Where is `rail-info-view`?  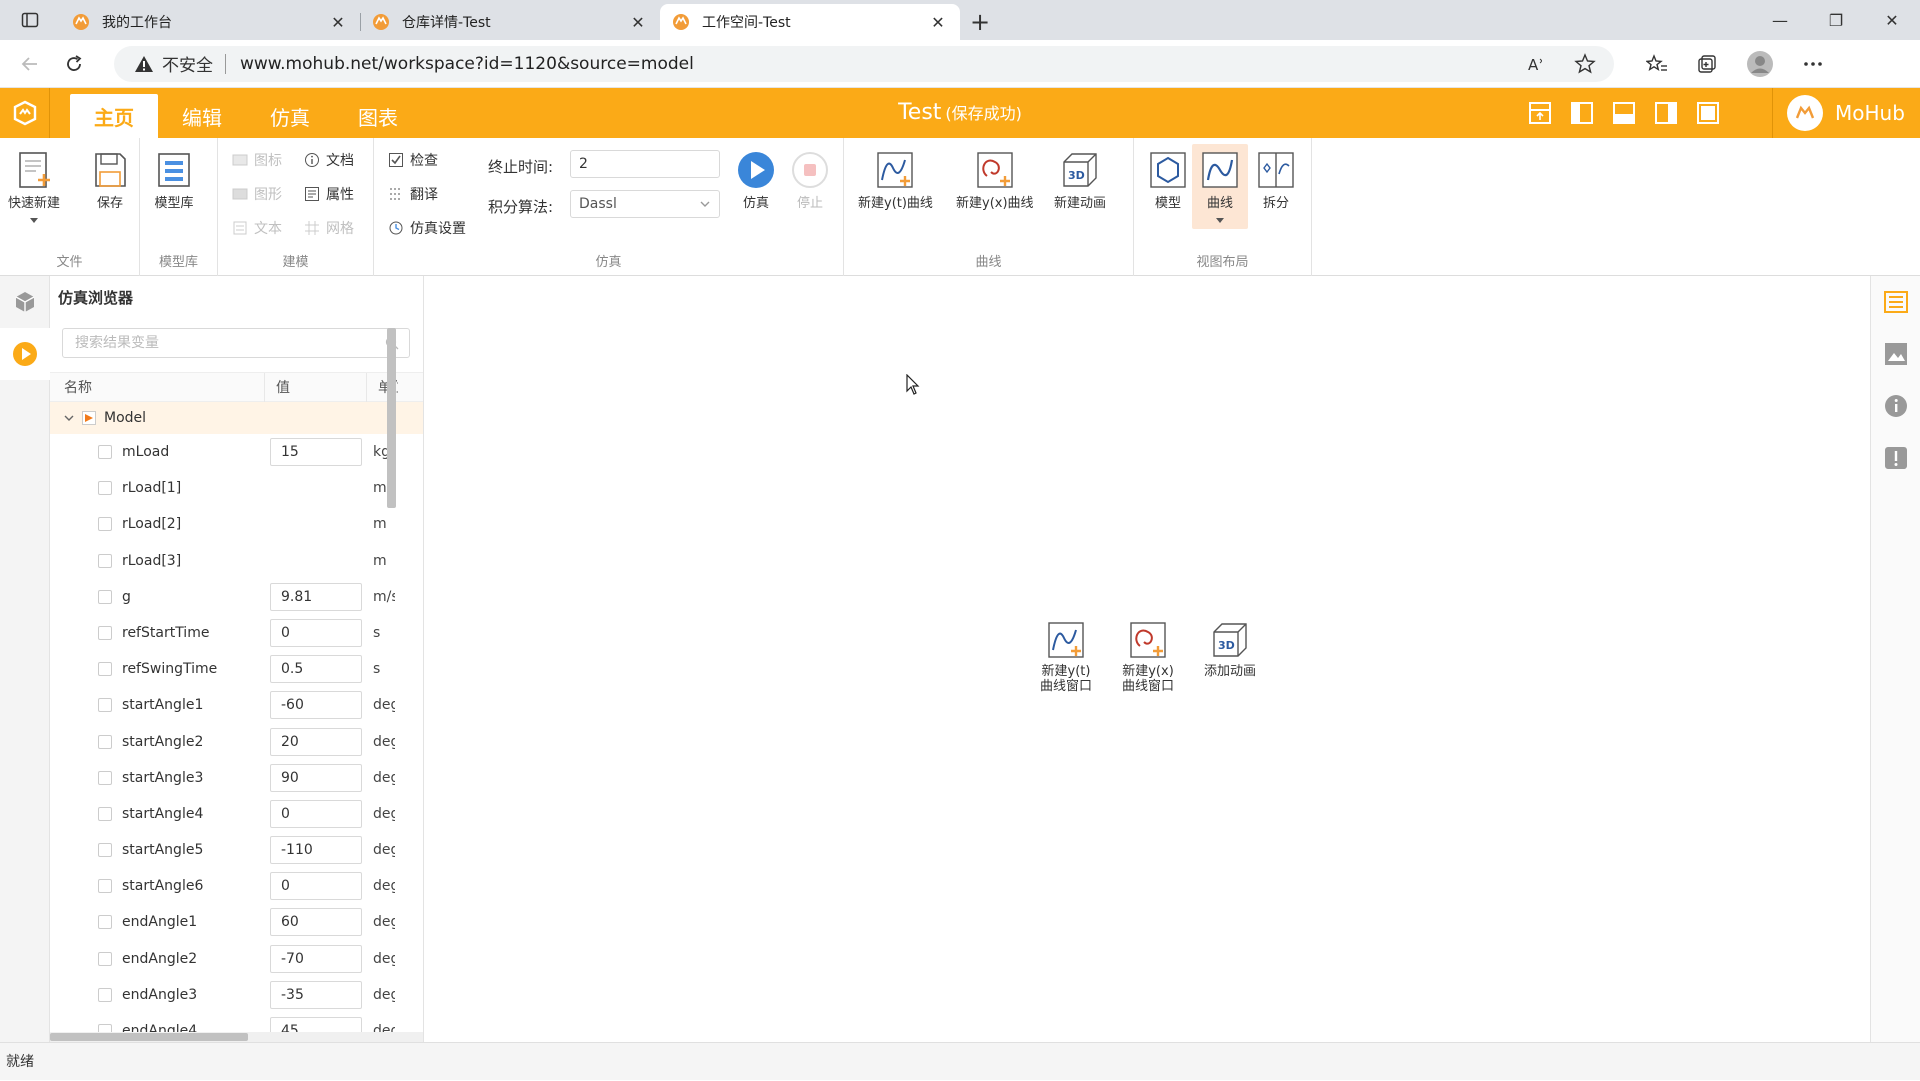
rail-info-view is located at coordinates (1895, 406).